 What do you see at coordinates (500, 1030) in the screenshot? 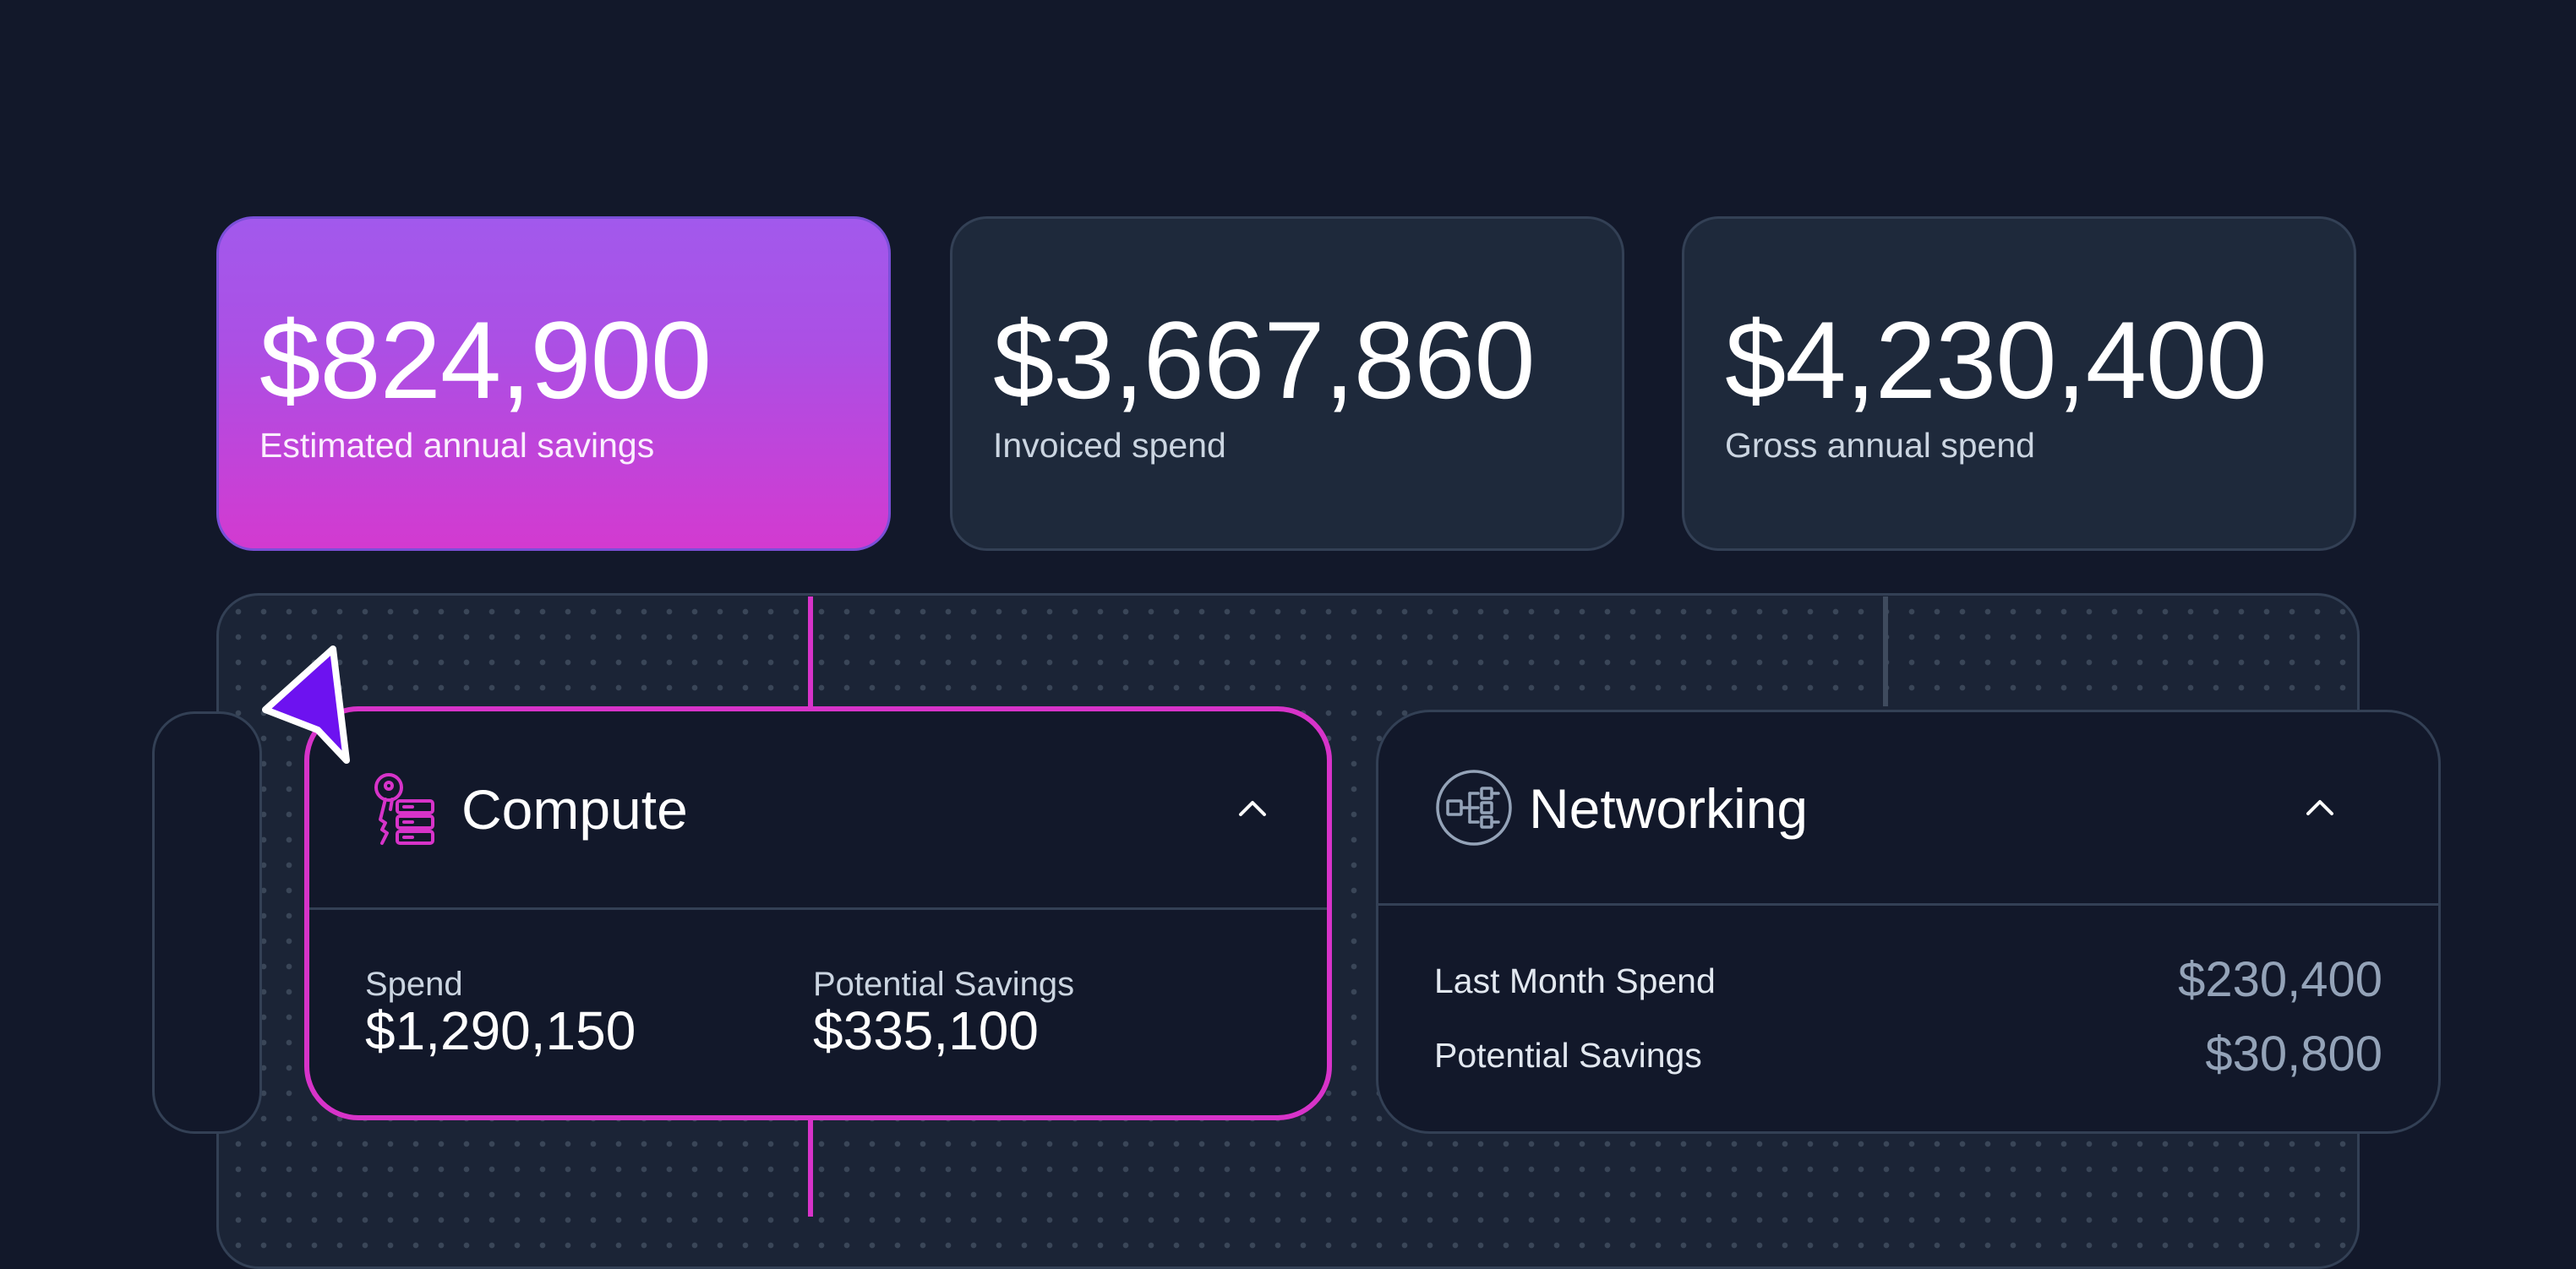
I see `spend-value: $1,290,150` at bounding box center [500, 1030].